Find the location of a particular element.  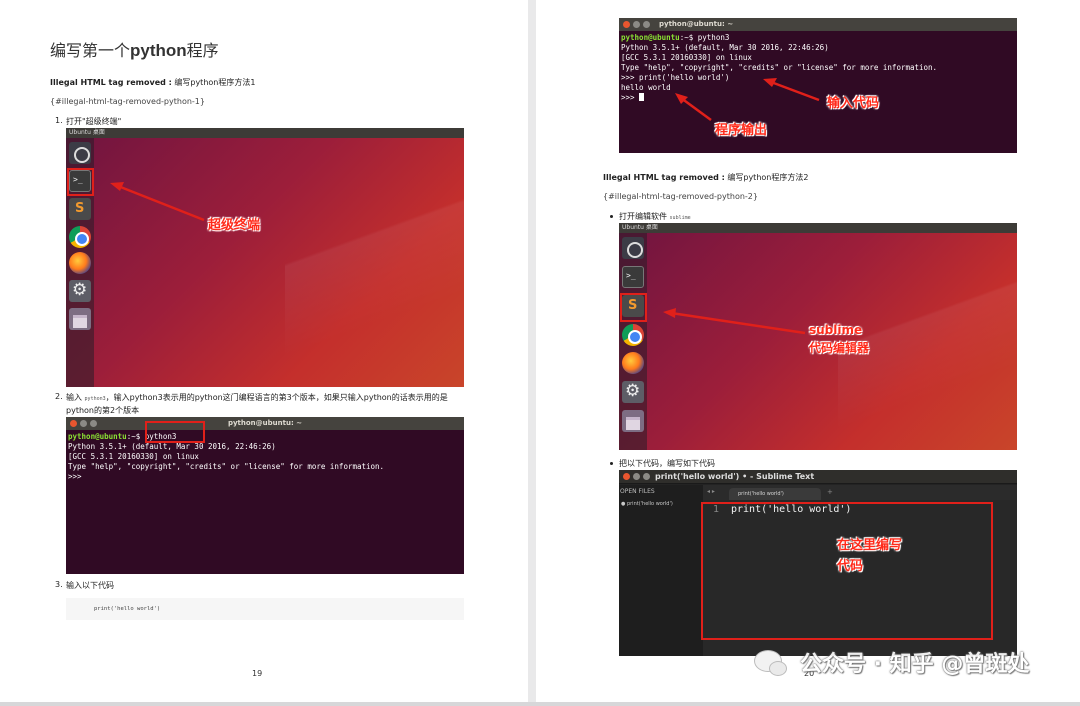

open-files-header: OPEN FILES is located at coordinates (637, 491).